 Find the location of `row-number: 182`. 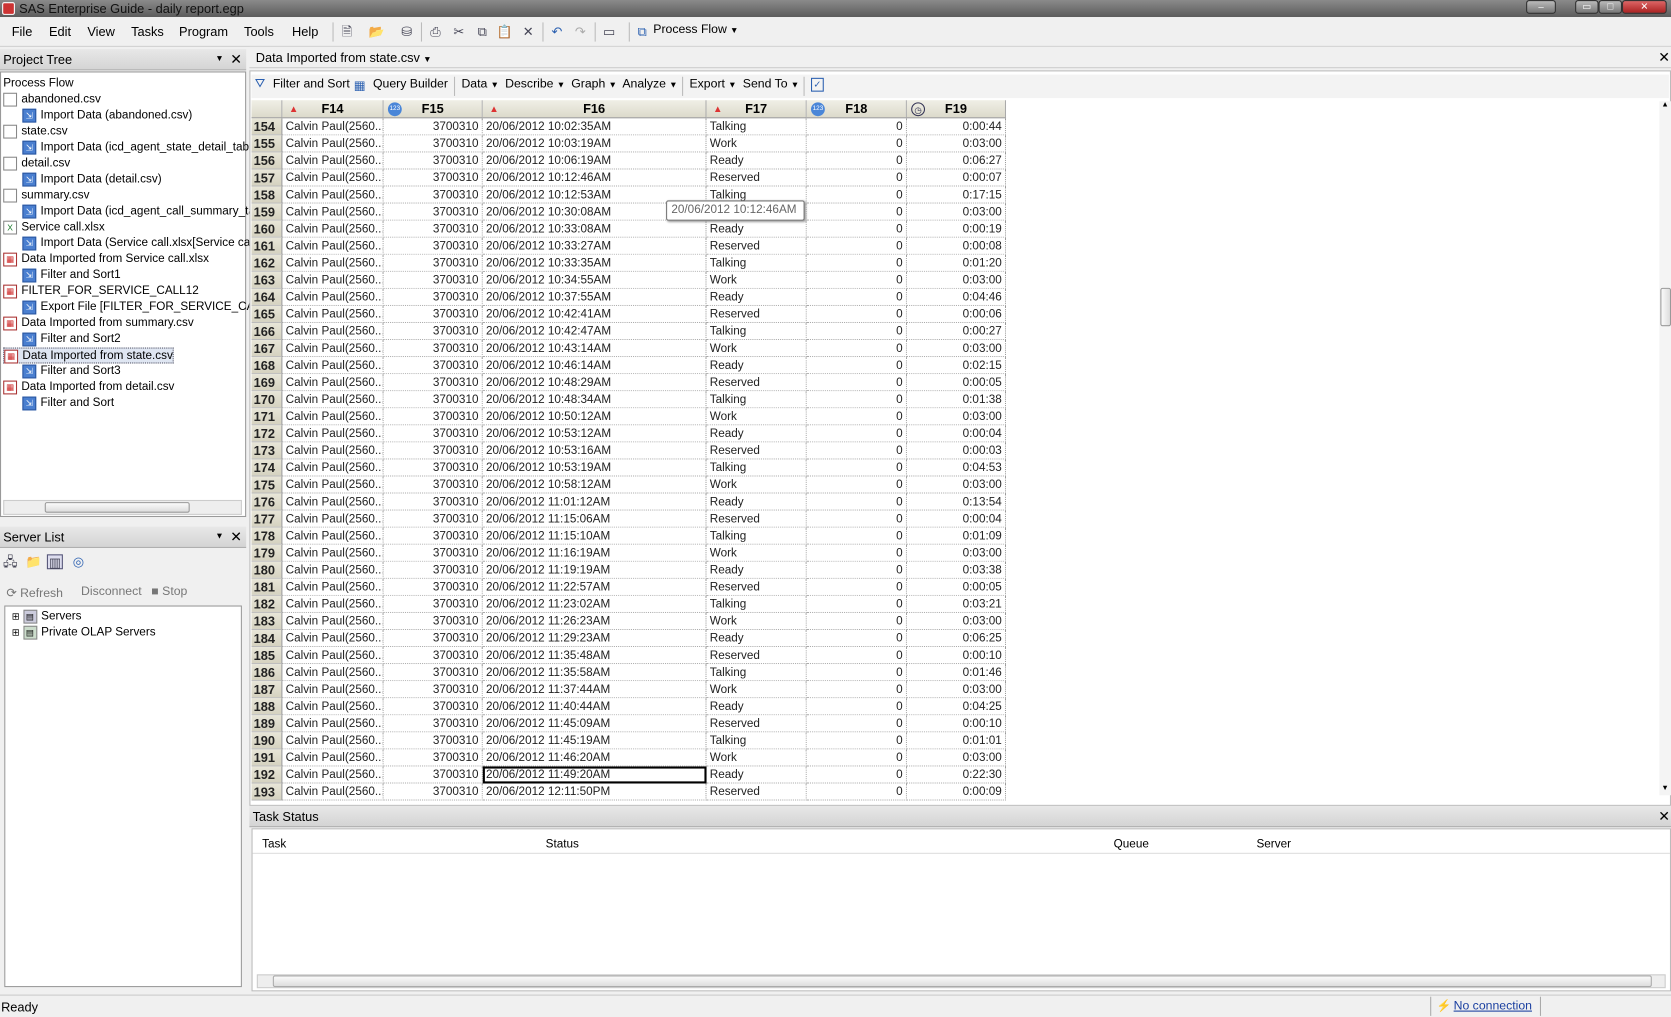

row-number: 182 is located at coordinates (267, 604).